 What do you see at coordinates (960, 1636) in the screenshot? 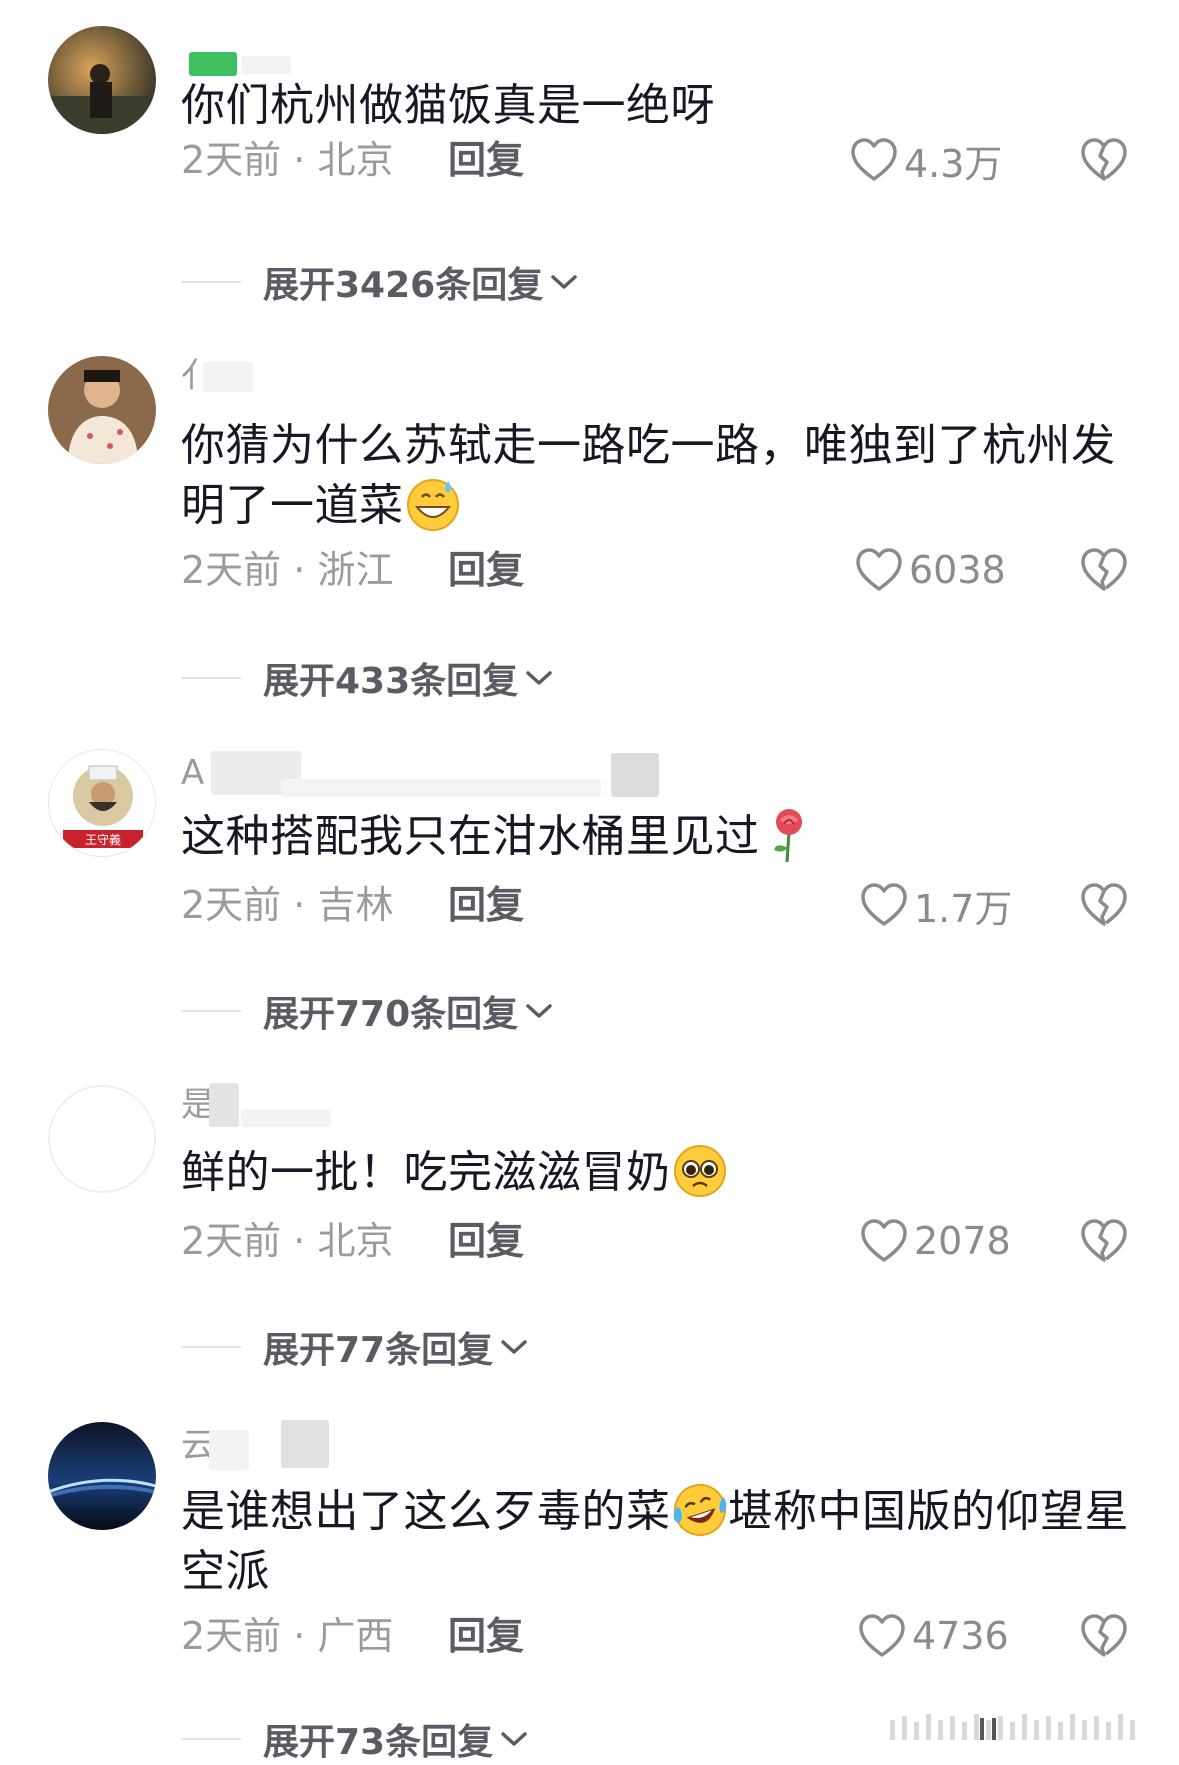
I see `like-count: 4736` at bounding box center [960, 1636].